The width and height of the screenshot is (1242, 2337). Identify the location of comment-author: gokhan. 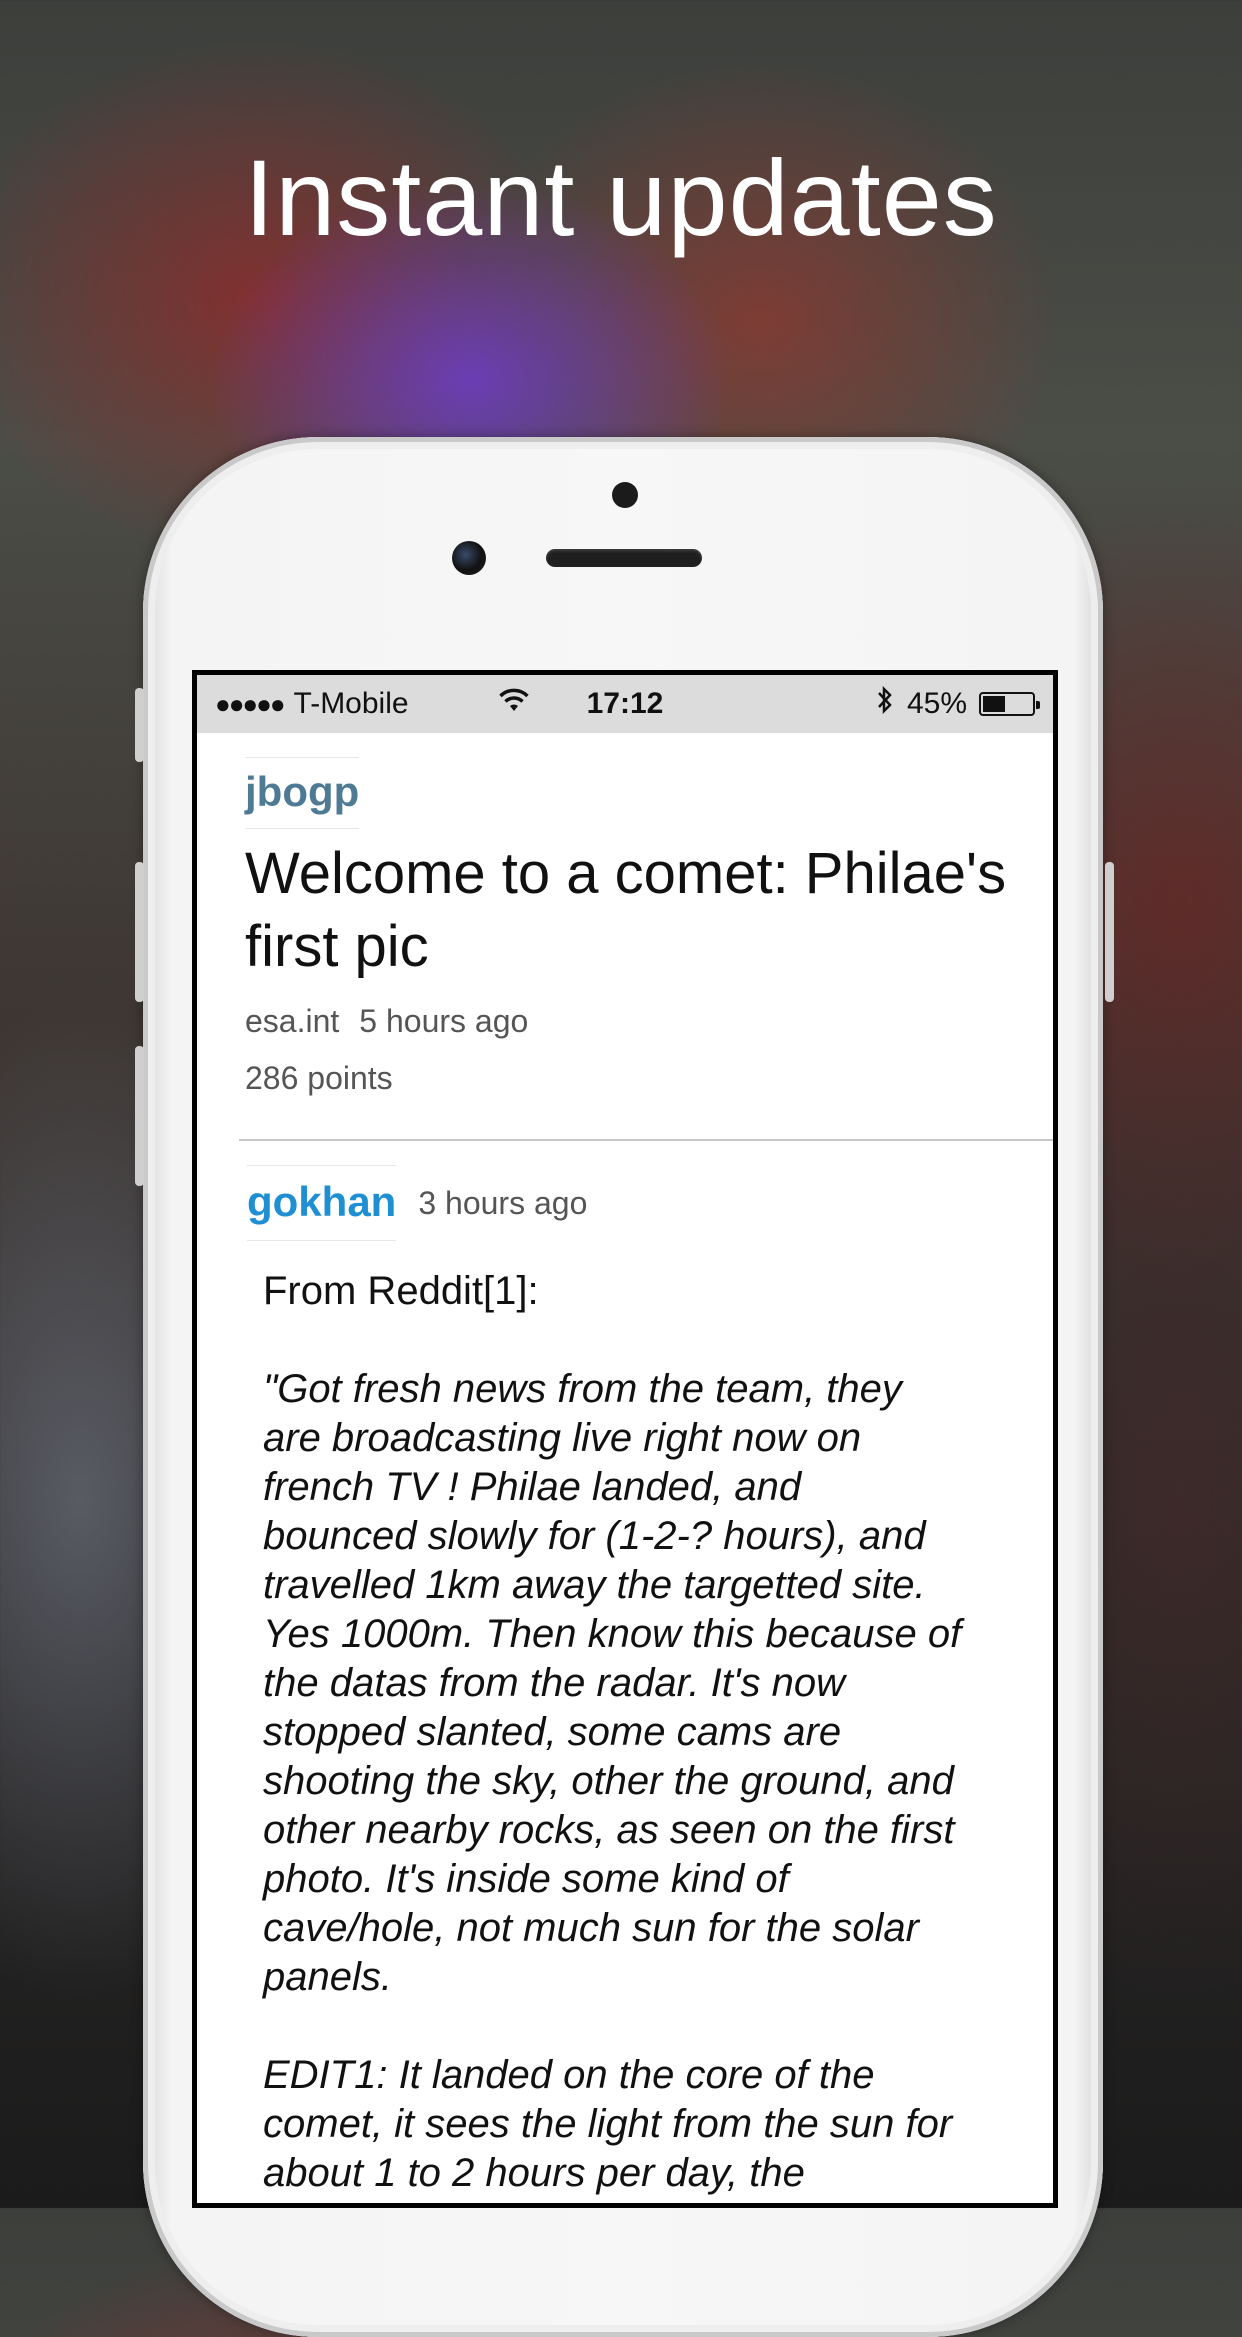
(321, 1201).